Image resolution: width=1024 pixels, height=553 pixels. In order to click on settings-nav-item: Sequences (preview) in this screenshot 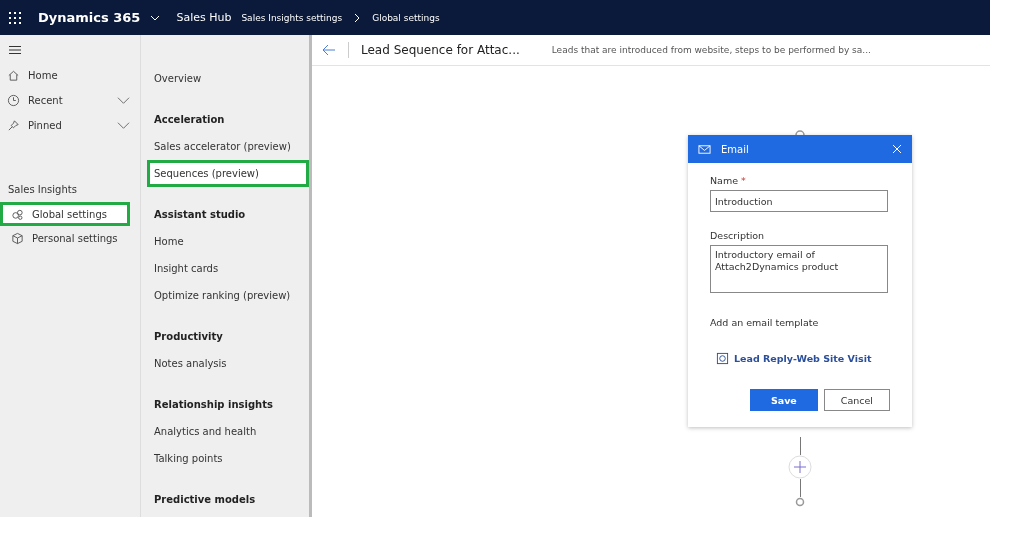, I will do `click(228, 173)`.